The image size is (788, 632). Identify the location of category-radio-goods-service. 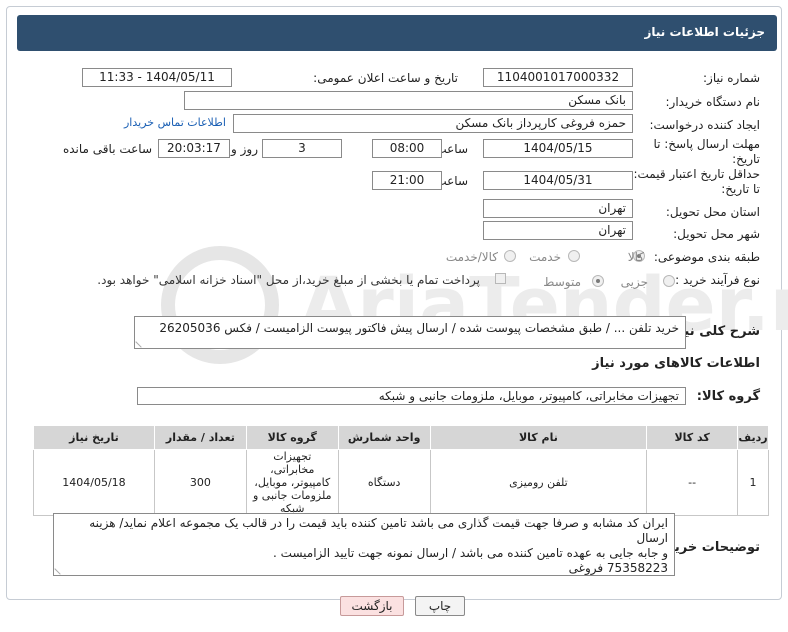
(510, 256).